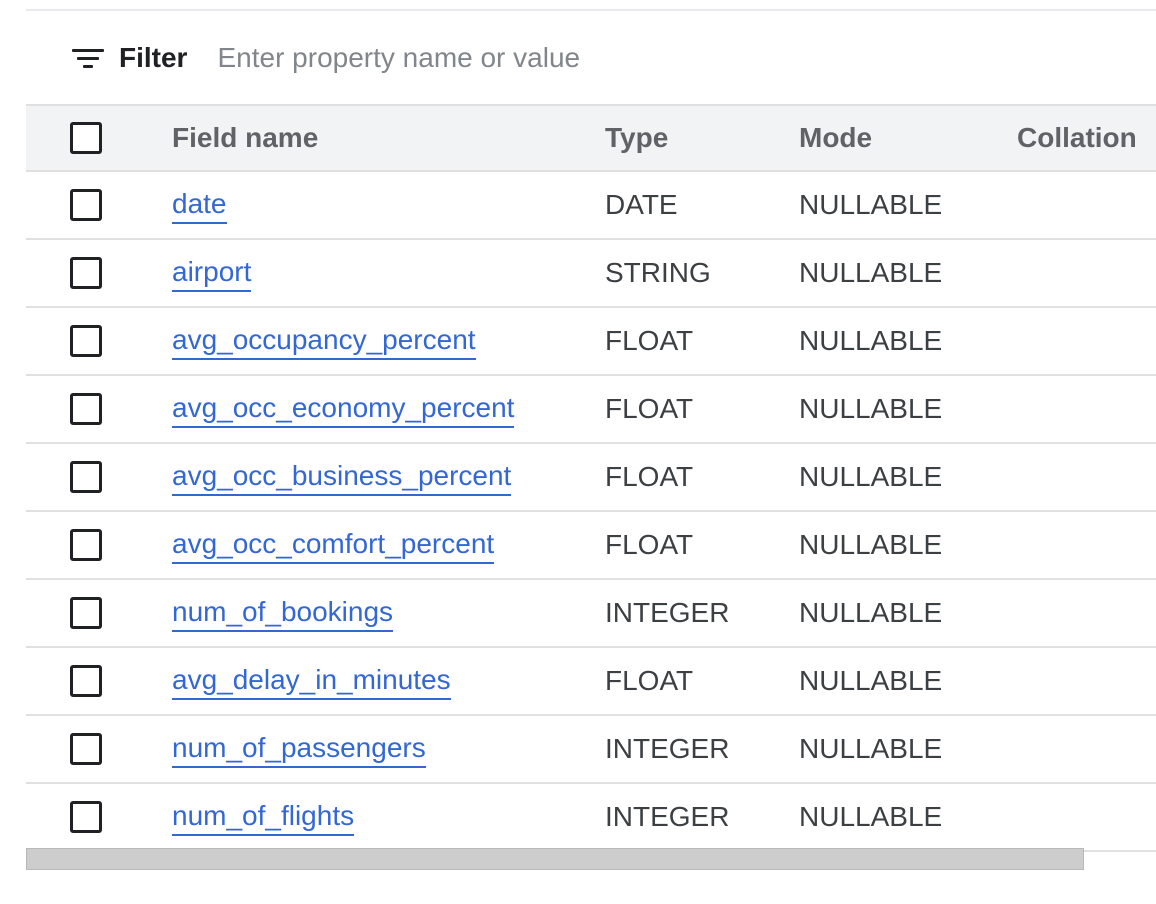  What do you see at coordinates (88, 58) in the screenshot?
I see `filter-icon` at bounding box center [88, 58].